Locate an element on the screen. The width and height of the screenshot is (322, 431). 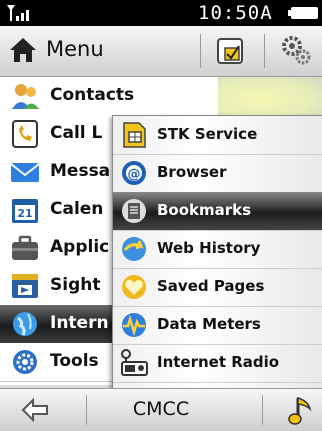
menu-item-applications: Applic is located at coordinates (56, 248).